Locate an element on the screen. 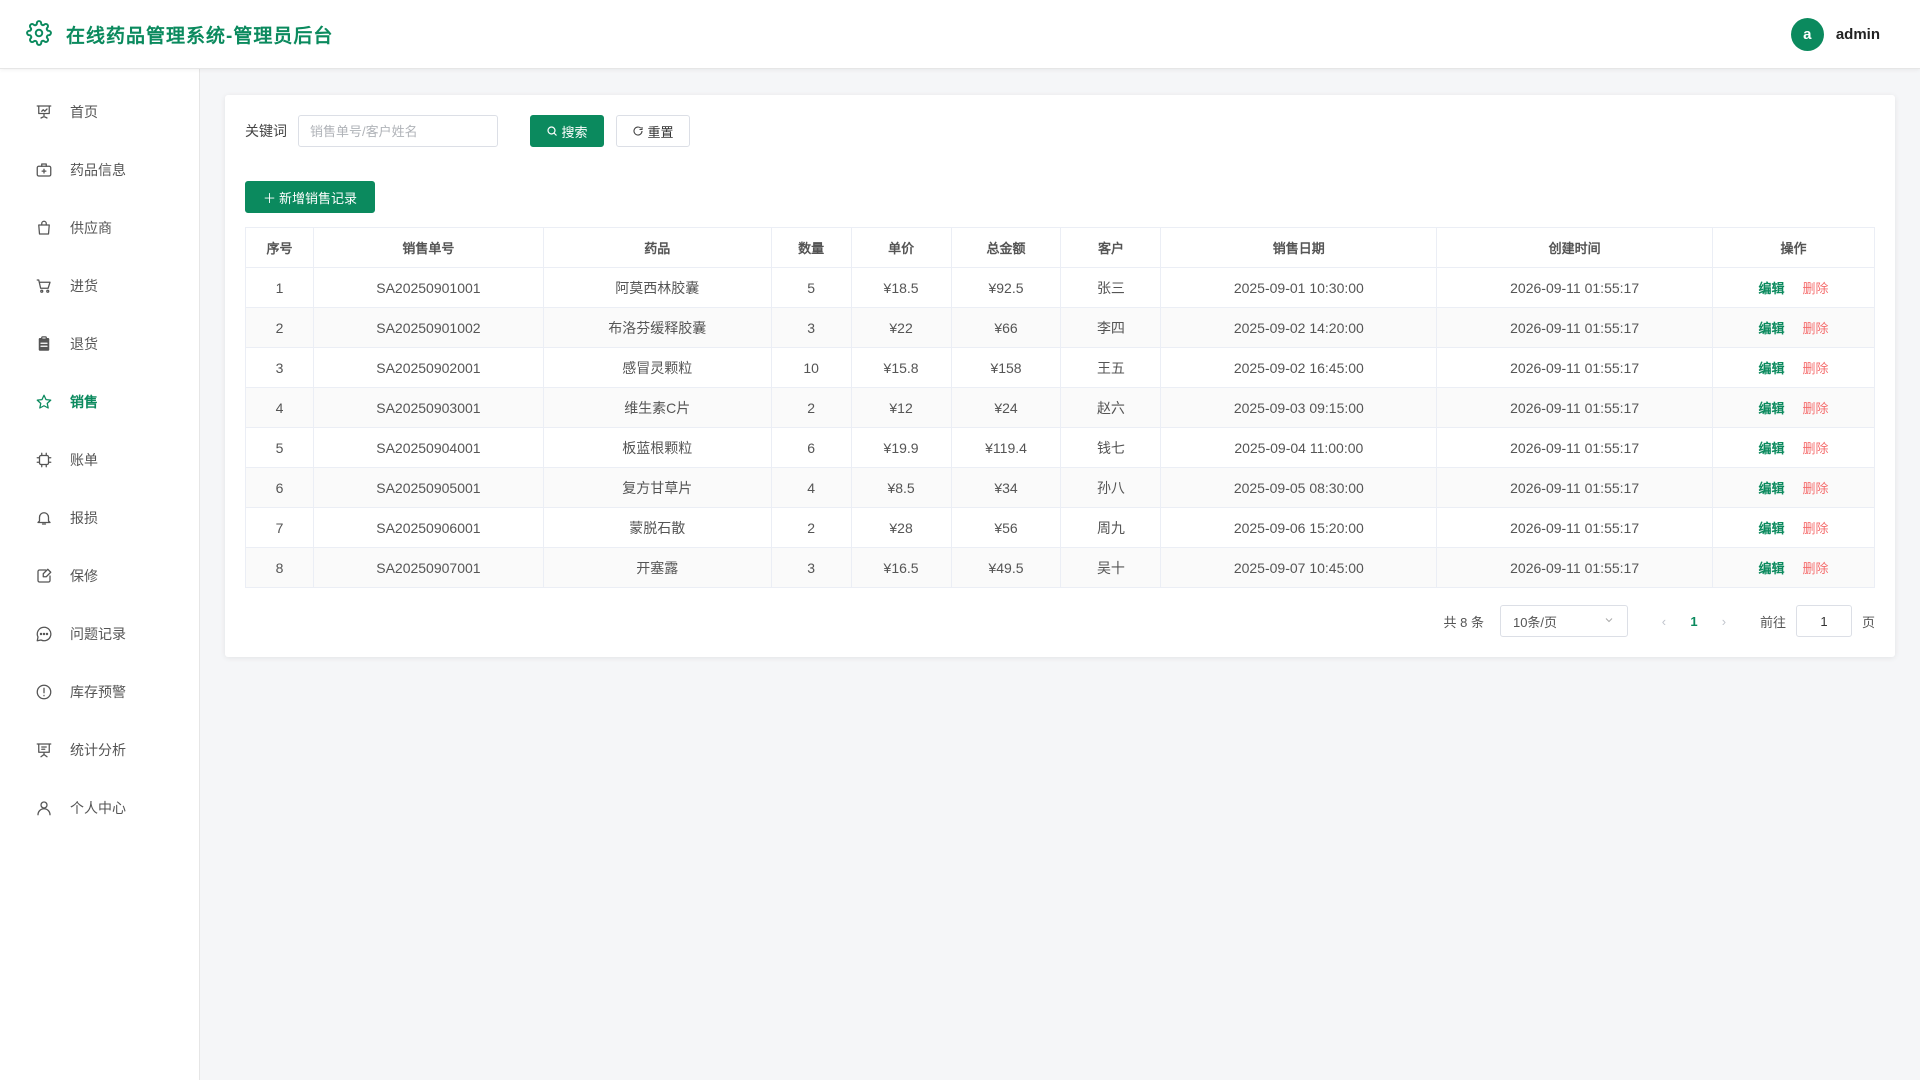 This screenshot has height=1080, width=1920. column-header: 总金额 is located at coordinates (1006, 247).